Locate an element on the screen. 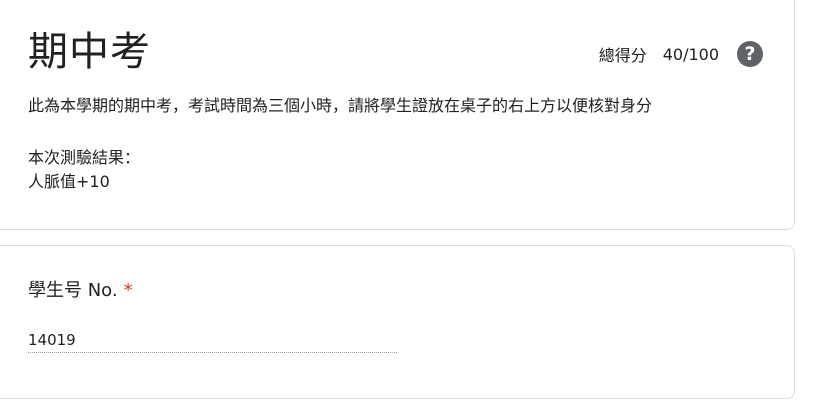  student-id-answer: 14019 is located at coordinates (212, 340).